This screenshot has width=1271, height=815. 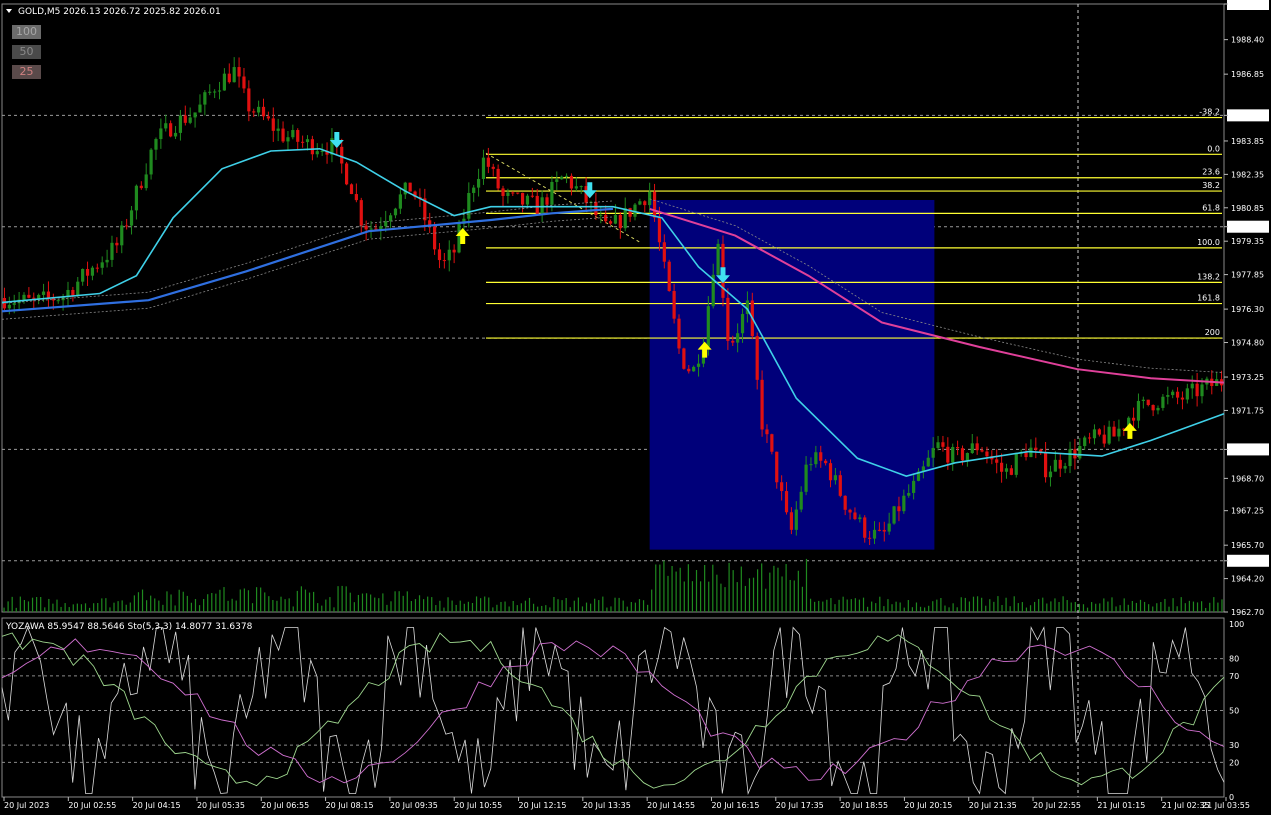 I want to click on blue-ma-line, so click(x=307, y=260).